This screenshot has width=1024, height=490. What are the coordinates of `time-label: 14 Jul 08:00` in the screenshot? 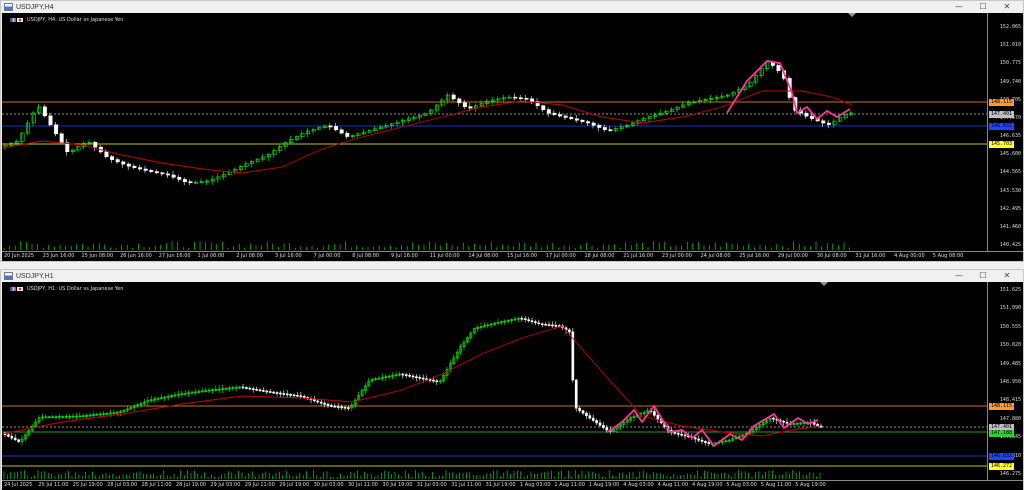 It's located at (483, 256).